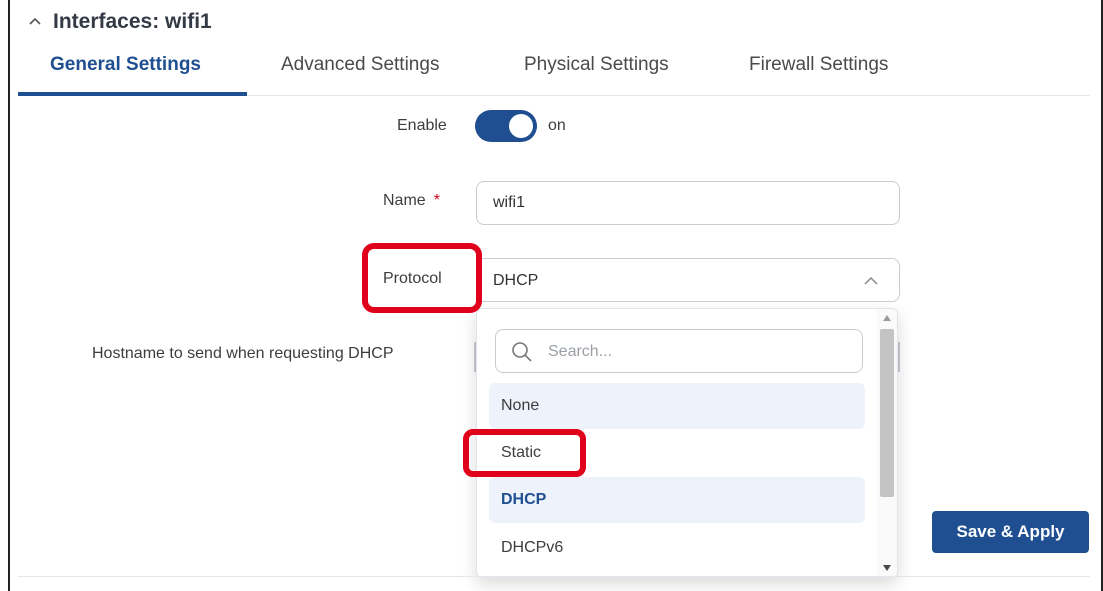  What do you see at coordinates (522, 352) in the screenshot?
I see `search-icon` at bounding box center [522, 352].